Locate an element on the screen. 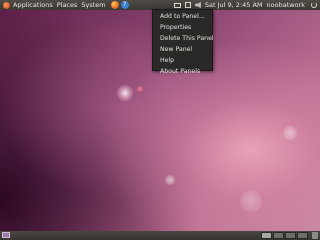  firefox-icon is located at coordinates (114, 5).